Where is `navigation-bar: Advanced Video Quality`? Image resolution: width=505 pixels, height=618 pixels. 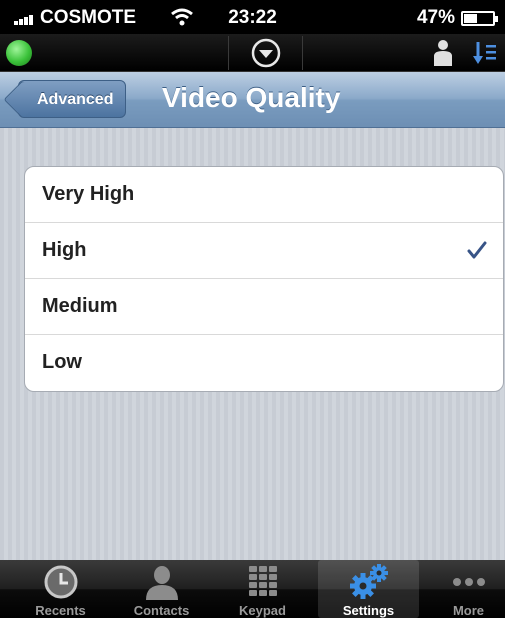
navigation-bar: Advanced Video Quality is located at coordinates (252, 100).